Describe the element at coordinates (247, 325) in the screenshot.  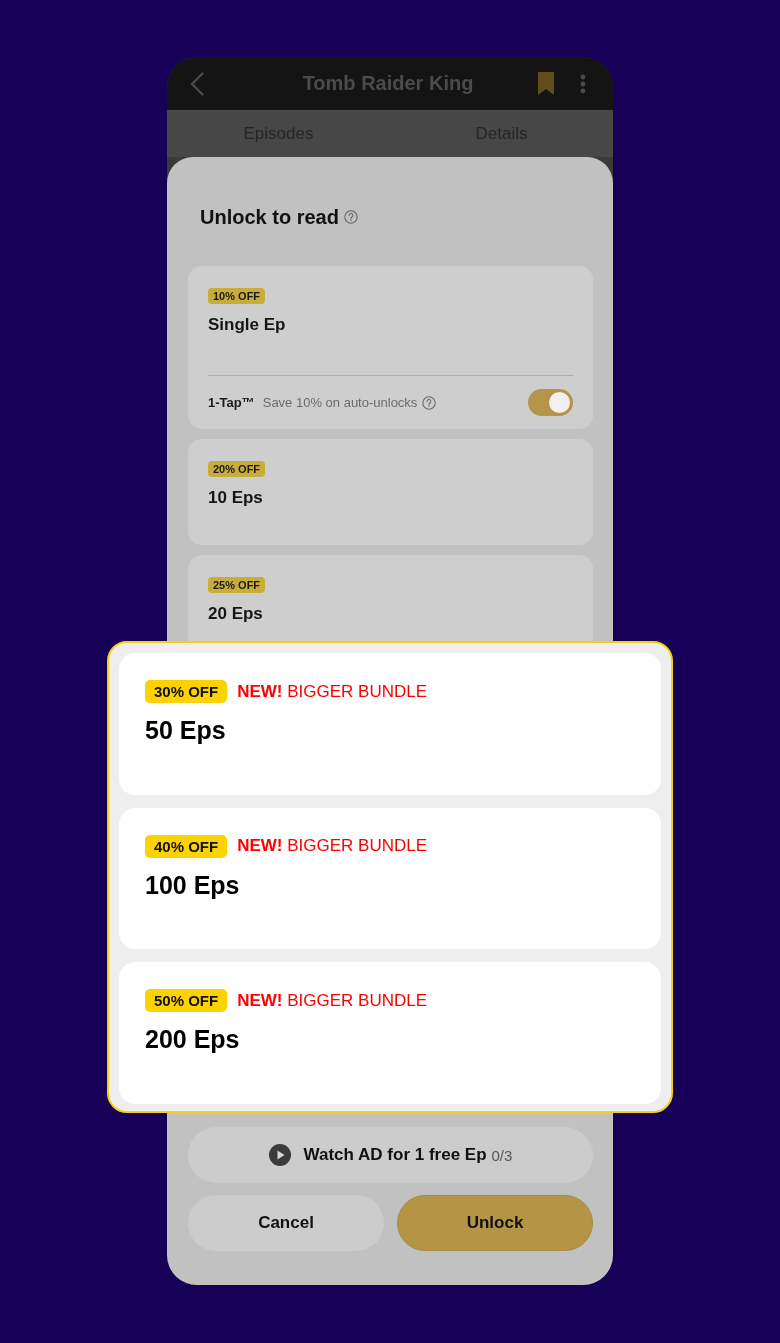
I see `plan-name: Single Ep` at that location.